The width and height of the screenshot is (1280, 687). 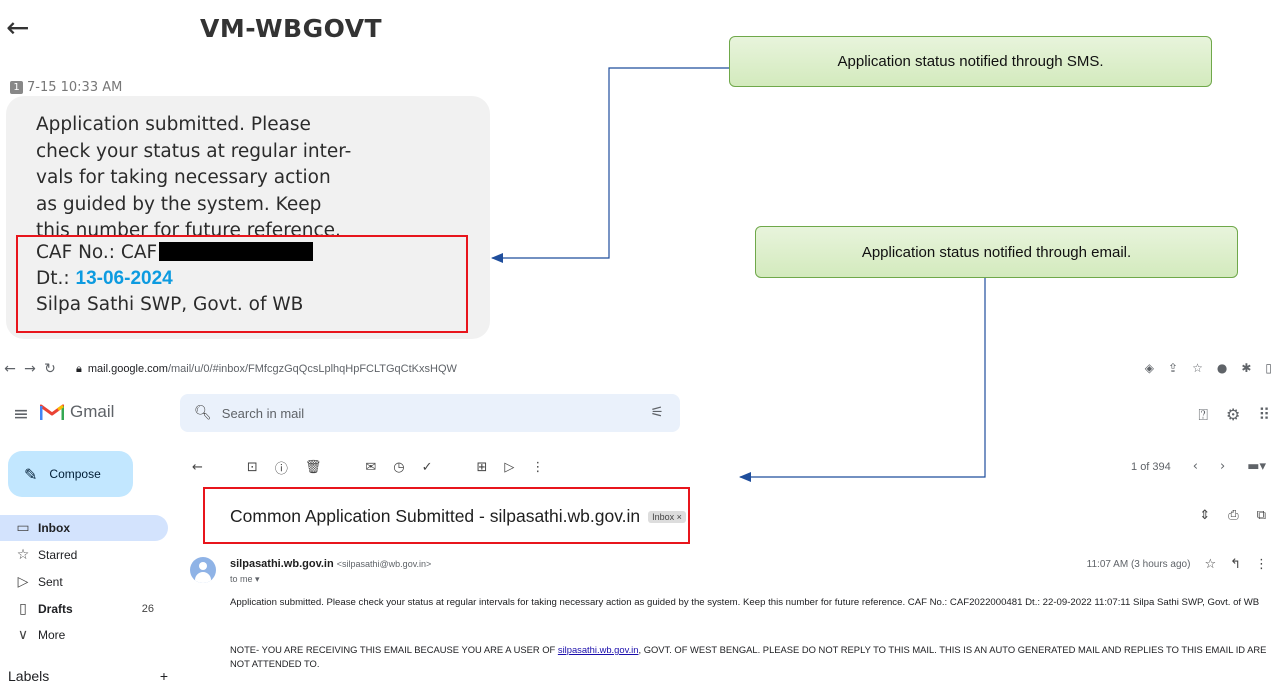 What do you see at coordinates (482, 467) in the screenshot?
I see `move-to-icon: ⊞` at bounding box center [482, 467].